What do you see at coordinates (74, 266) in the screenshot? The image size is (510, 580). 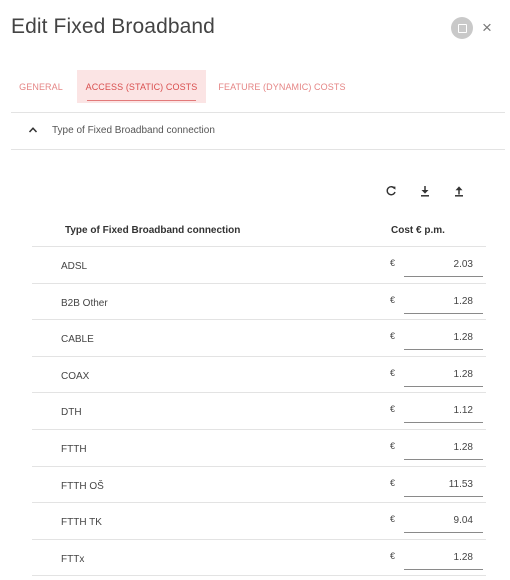 I see `connection-type: ADSL` at bounding box center [74, 266].